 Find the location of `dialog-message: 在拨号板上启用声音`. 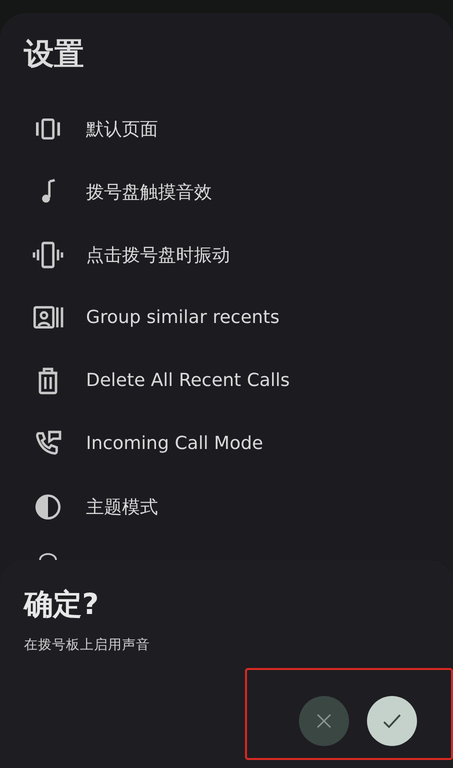

dialog-message: 在拨号板上启用声音 is located at coordinates (87, 645).